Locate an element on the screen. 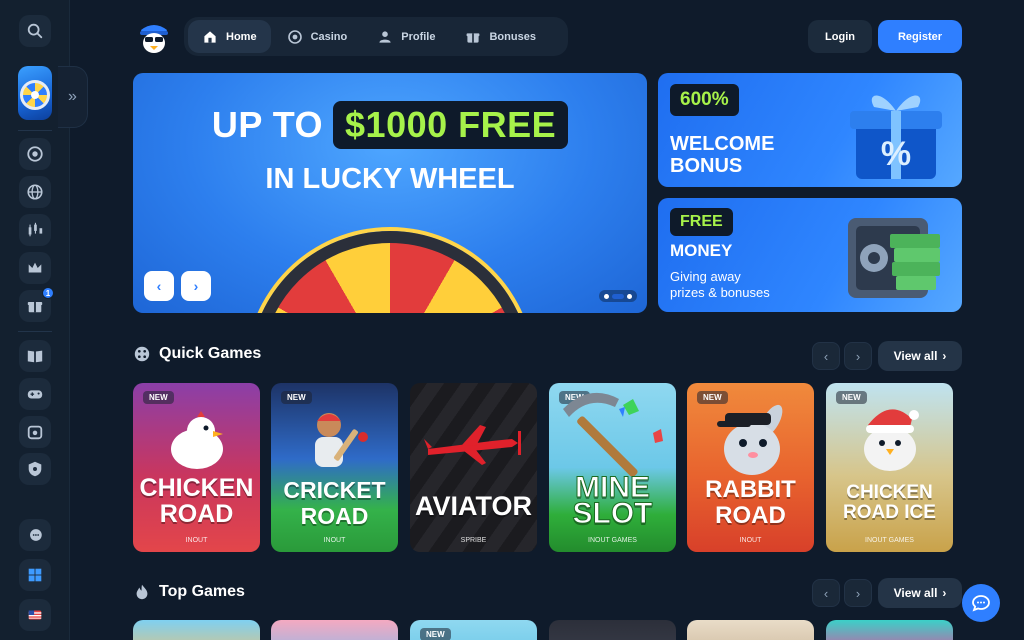 This screenshot has width=1024, height=640. sidebar-item-wallet is located at coordinates (35, 432).